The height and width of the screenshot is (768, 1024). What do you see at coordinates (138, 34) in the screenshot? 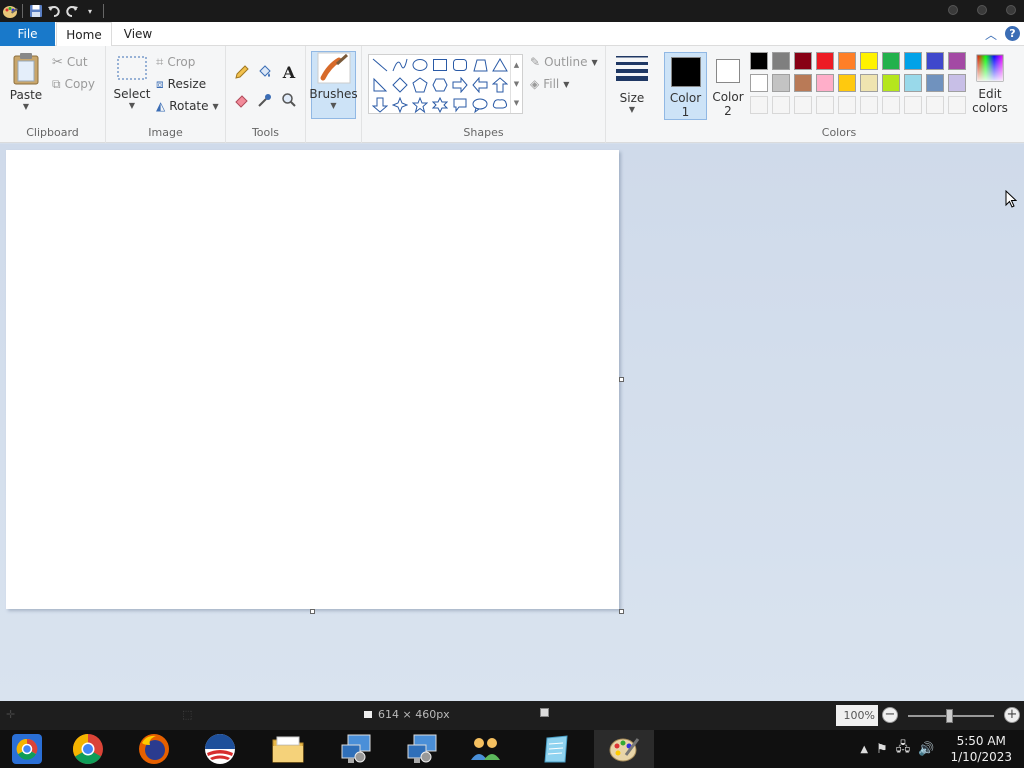
I see `tab-view: View` at bounding box center [138, 34].